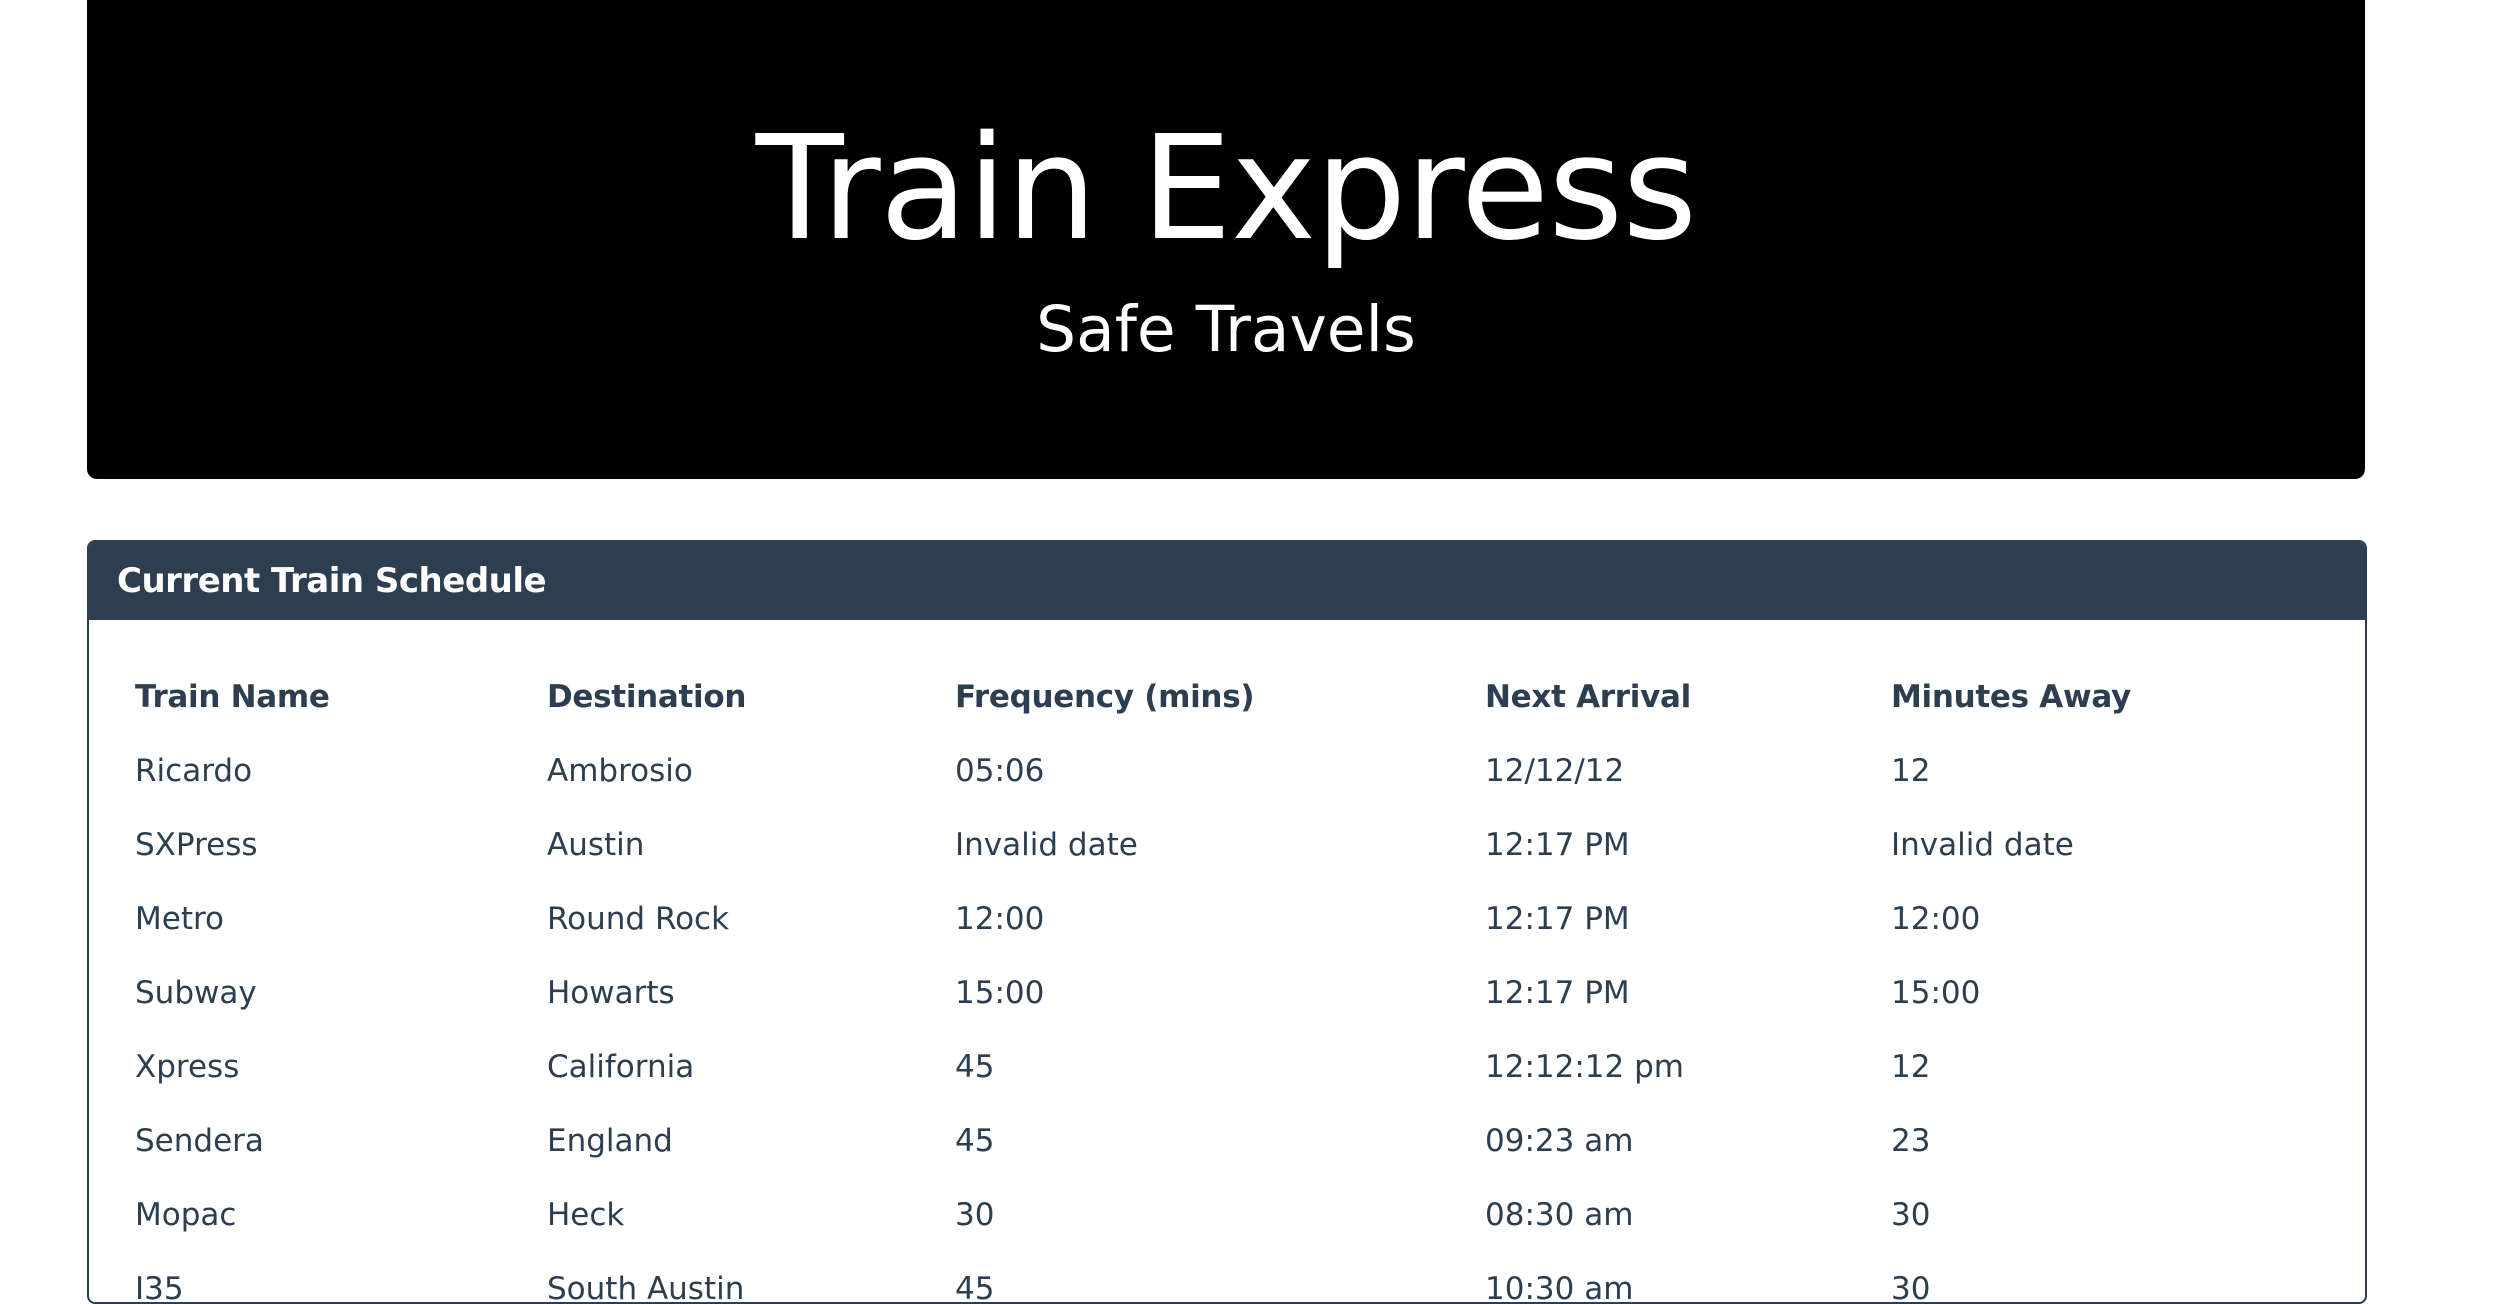 Image resolution: width=2510 pixels, height=1304 pixels. Describe the element at coordinates (186, 1215) in the screenshot. I see `cell-train-name: Mopac` at that location.